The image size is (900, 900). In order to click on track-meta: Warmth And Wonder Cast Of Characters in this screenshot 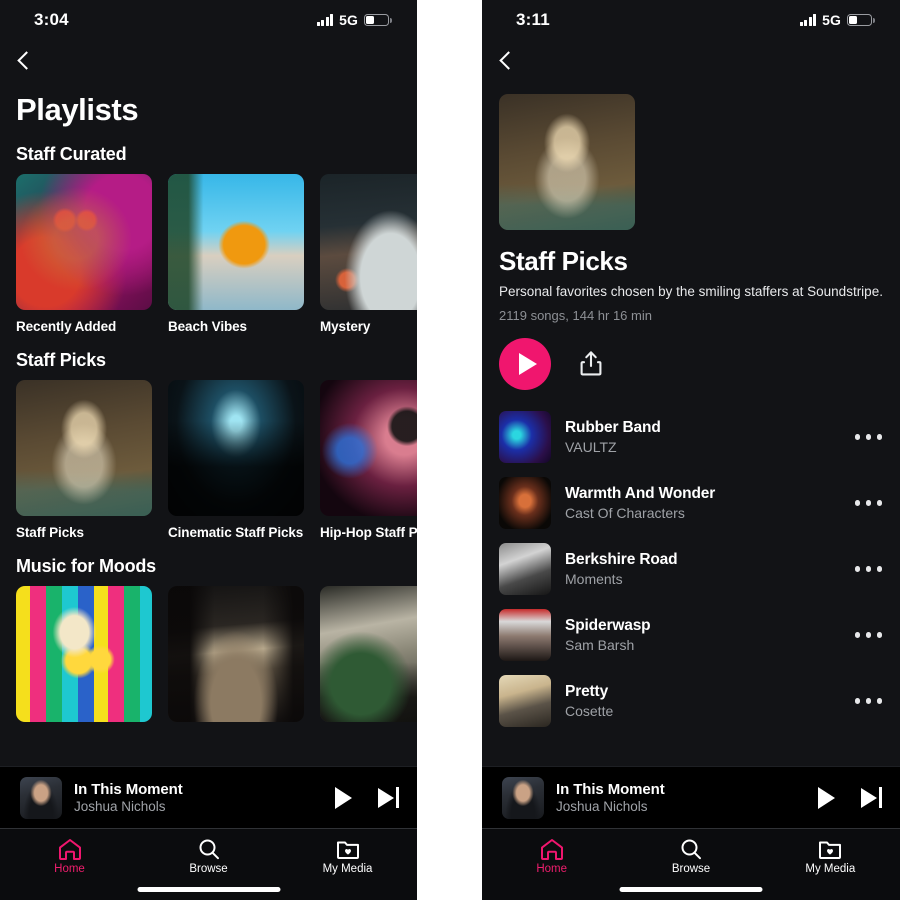, I will do `click(703, 503)`.